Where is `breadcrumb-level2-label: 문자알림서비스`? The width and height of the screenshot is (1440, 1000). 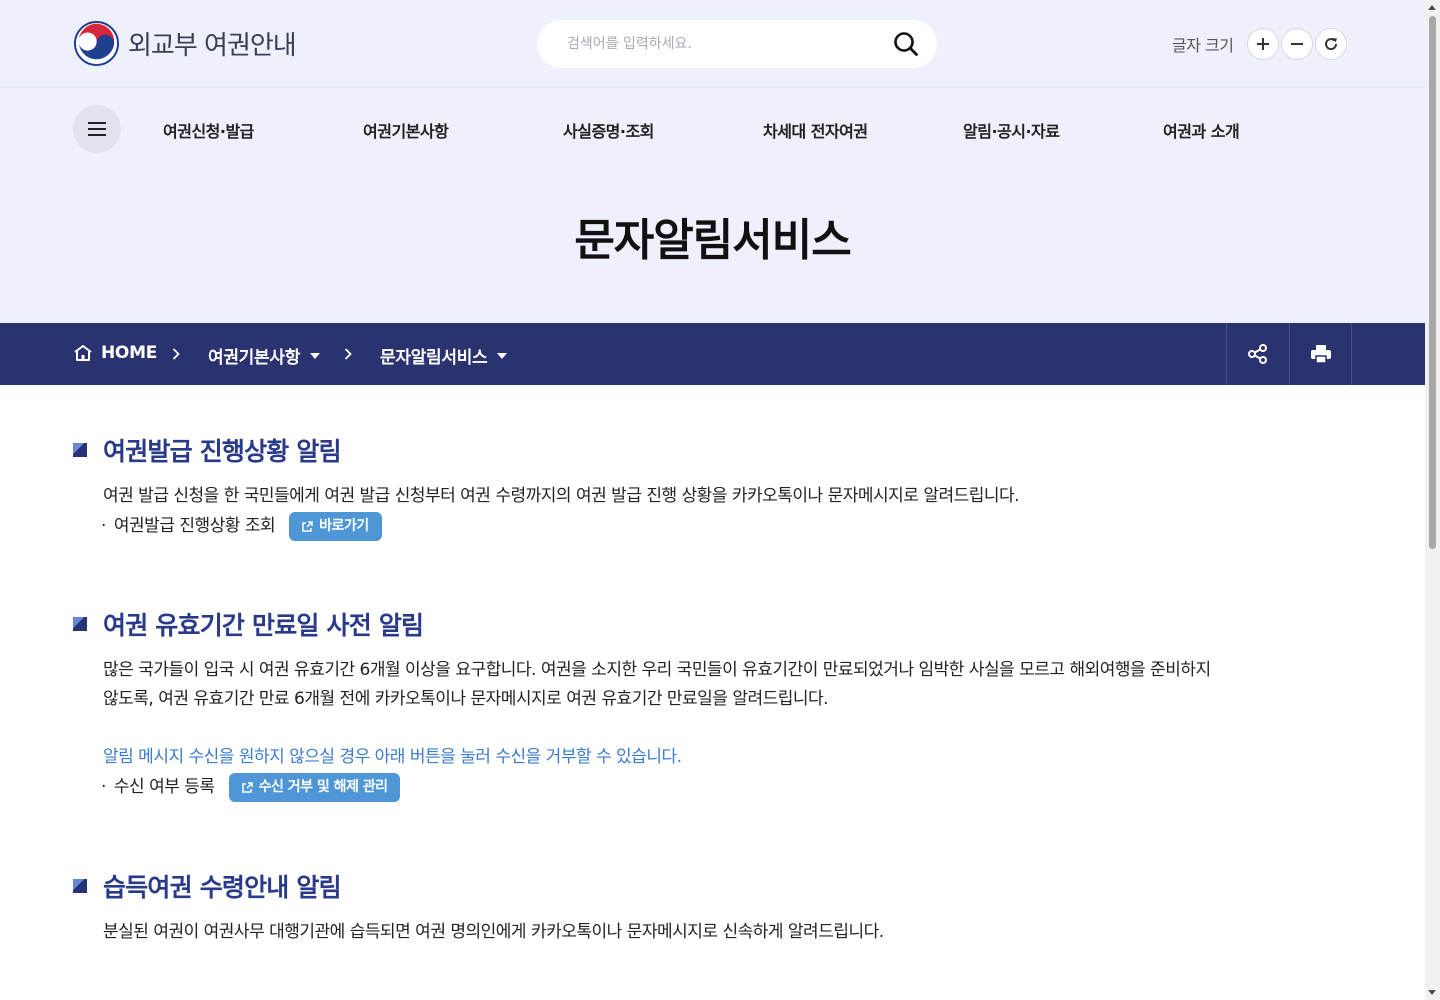 breadcrumb-level2-label: 문자알림서비스 is located at coordinates (434, 358).